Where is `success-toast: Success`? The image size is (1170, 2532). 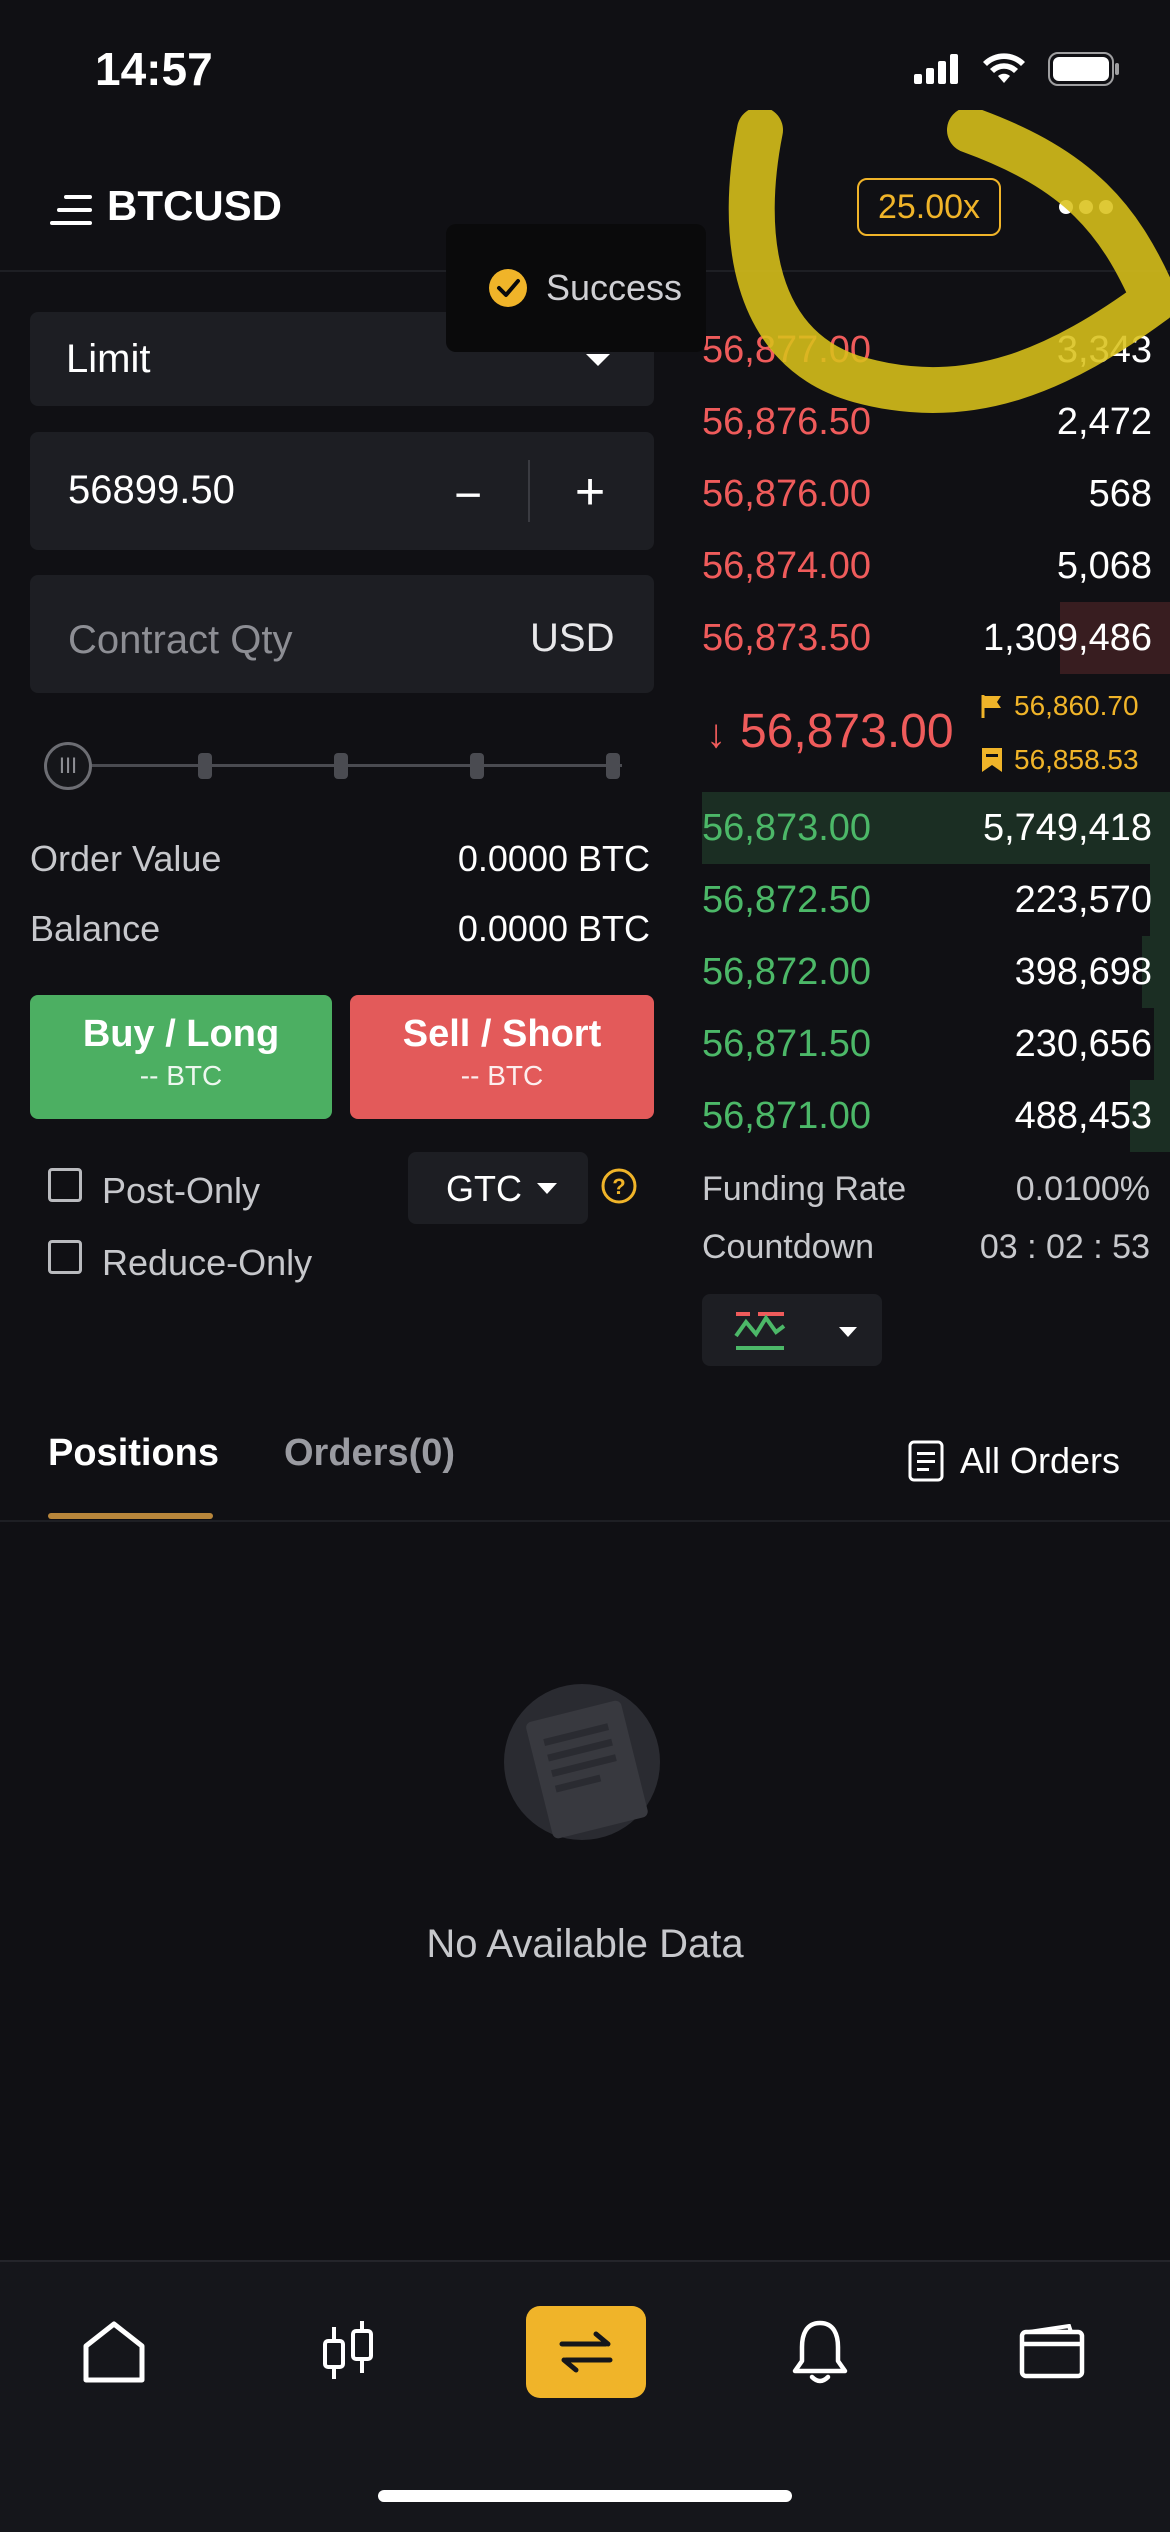 success-toast: Success is located at coordinates (576, 288).